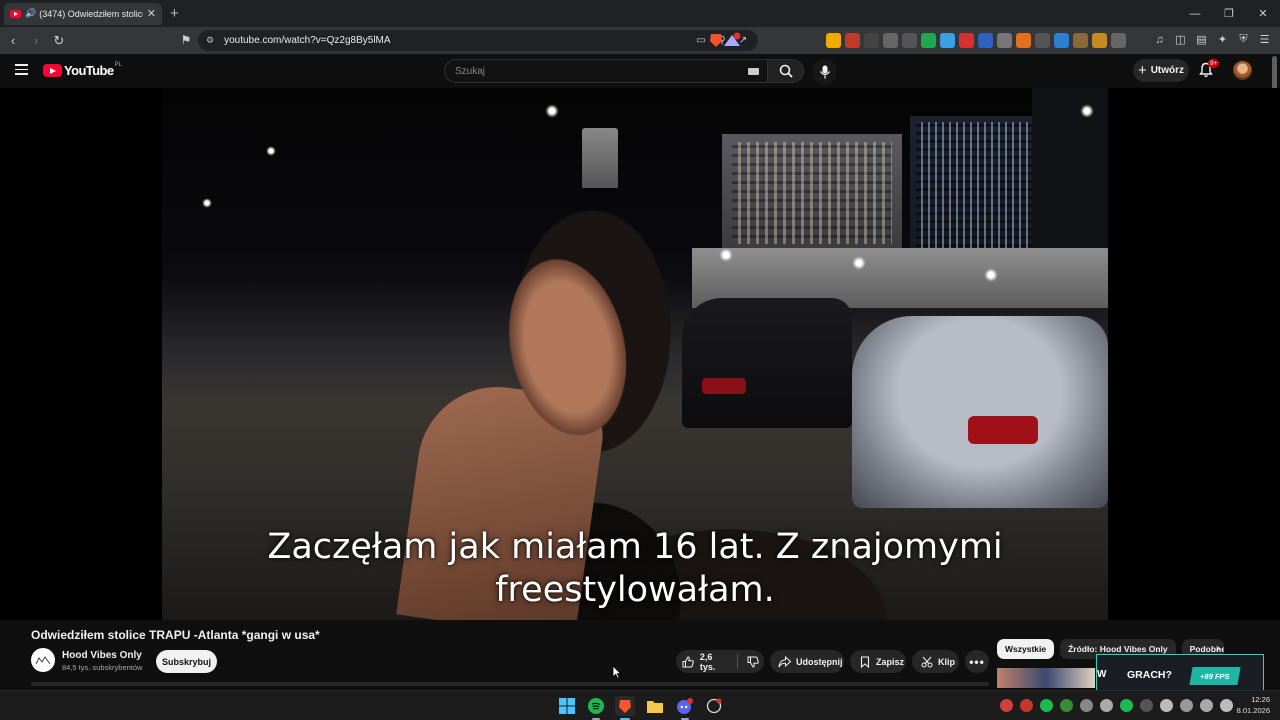 This screenshot has height=720, width=1280. I want to click on guide-menu-icon, so click(21, 69).